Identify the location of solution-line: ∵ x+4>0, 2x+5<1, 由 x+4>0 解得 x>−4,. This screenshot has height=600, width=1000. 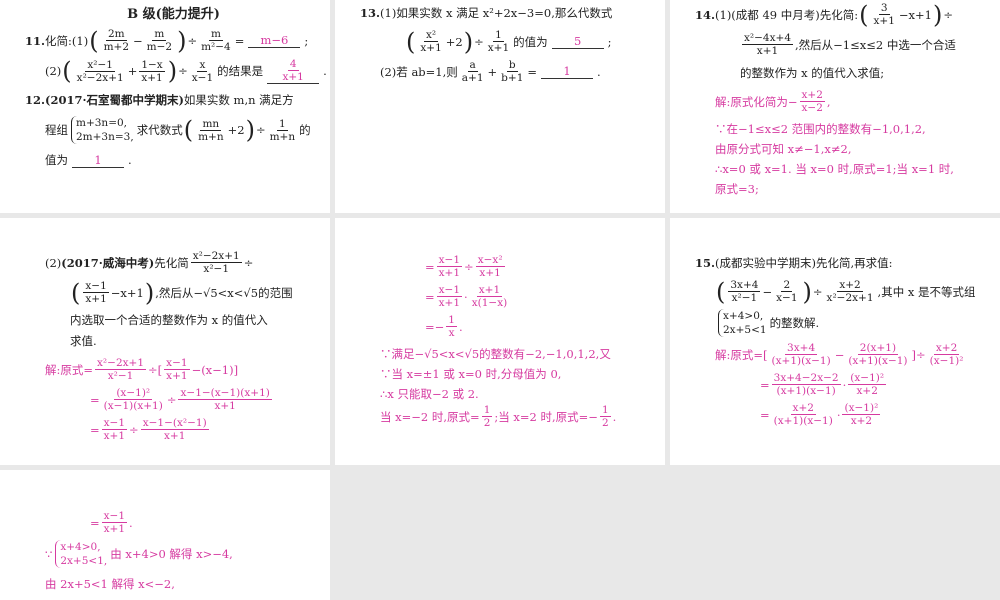
(173, 554).